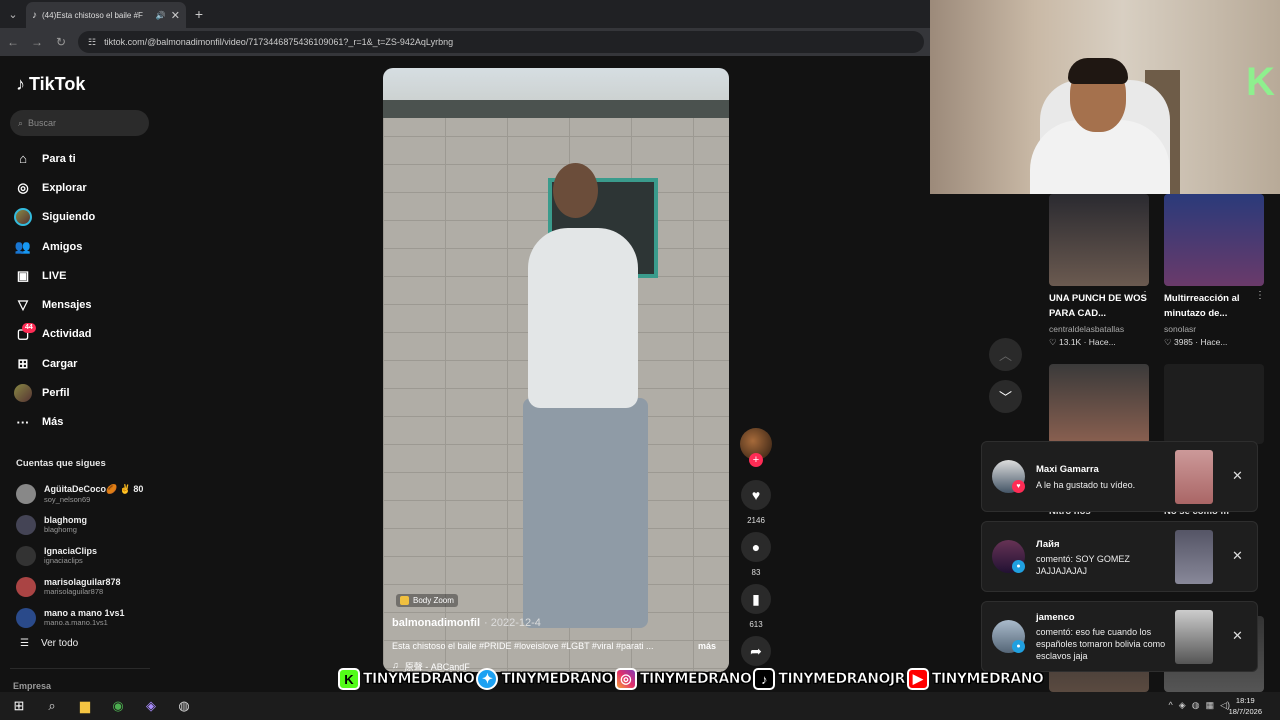 This screenshot has height=720, width=1280. I want to click on nav-label: Actividad, so click(67, 334).